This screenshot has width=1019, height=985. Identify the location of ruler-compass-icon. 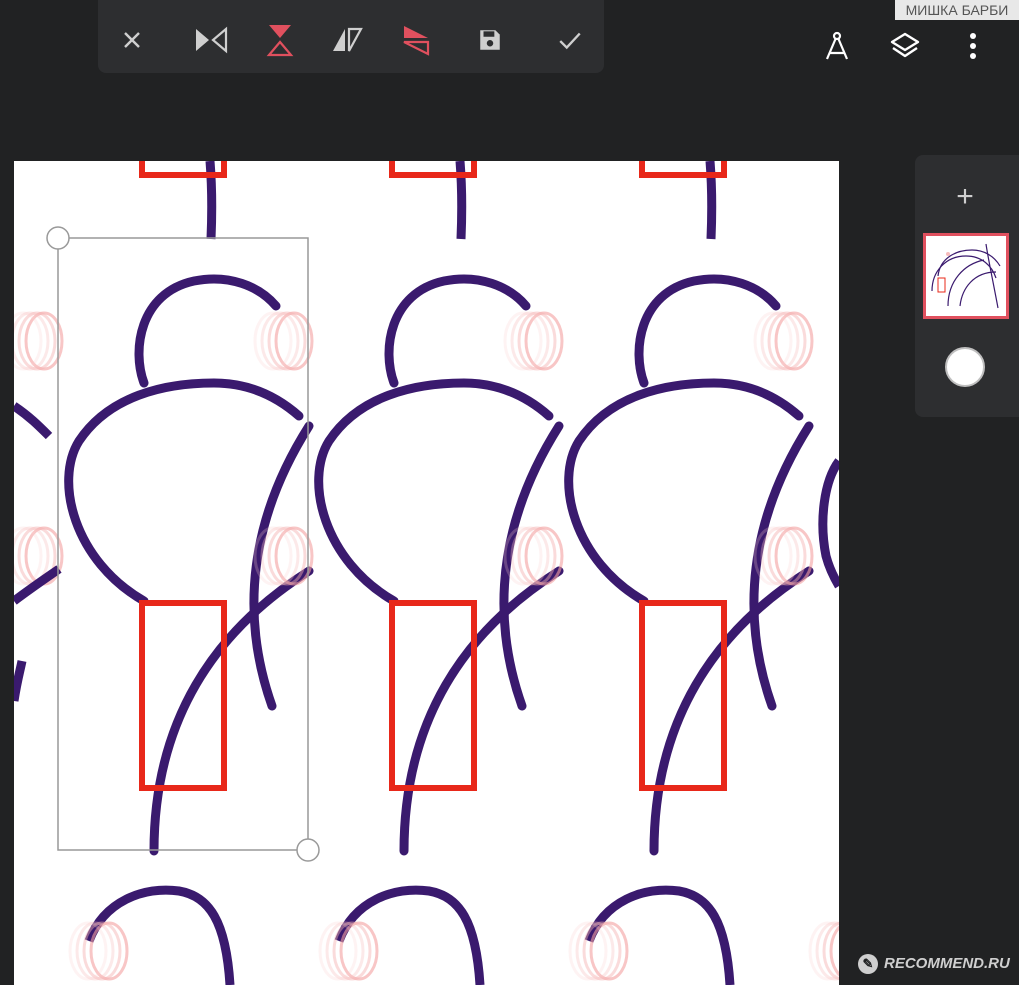
(837, 45).